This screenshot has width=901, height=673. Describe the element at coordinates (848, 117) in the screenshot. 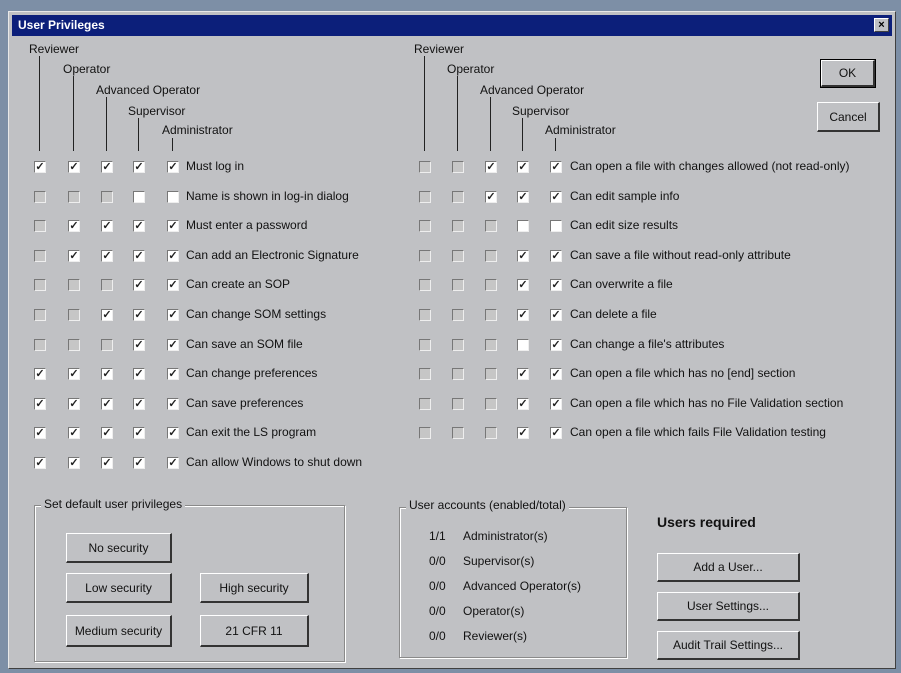

I see `cancel-button: Cancel` at that location.